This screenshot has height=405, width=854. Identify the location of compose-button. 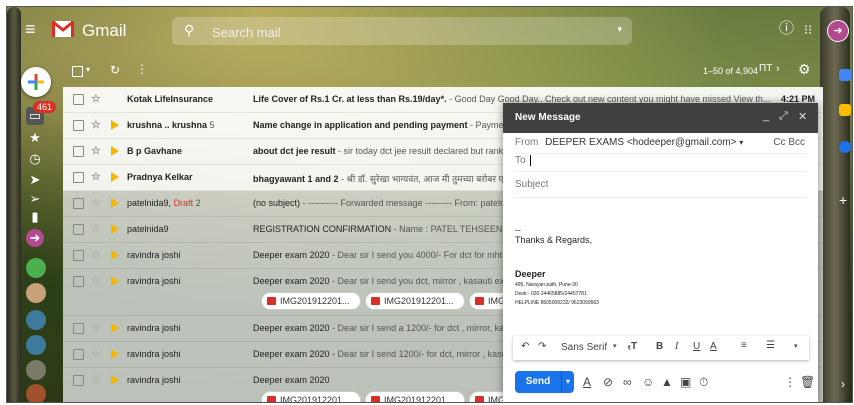
(36, 82).